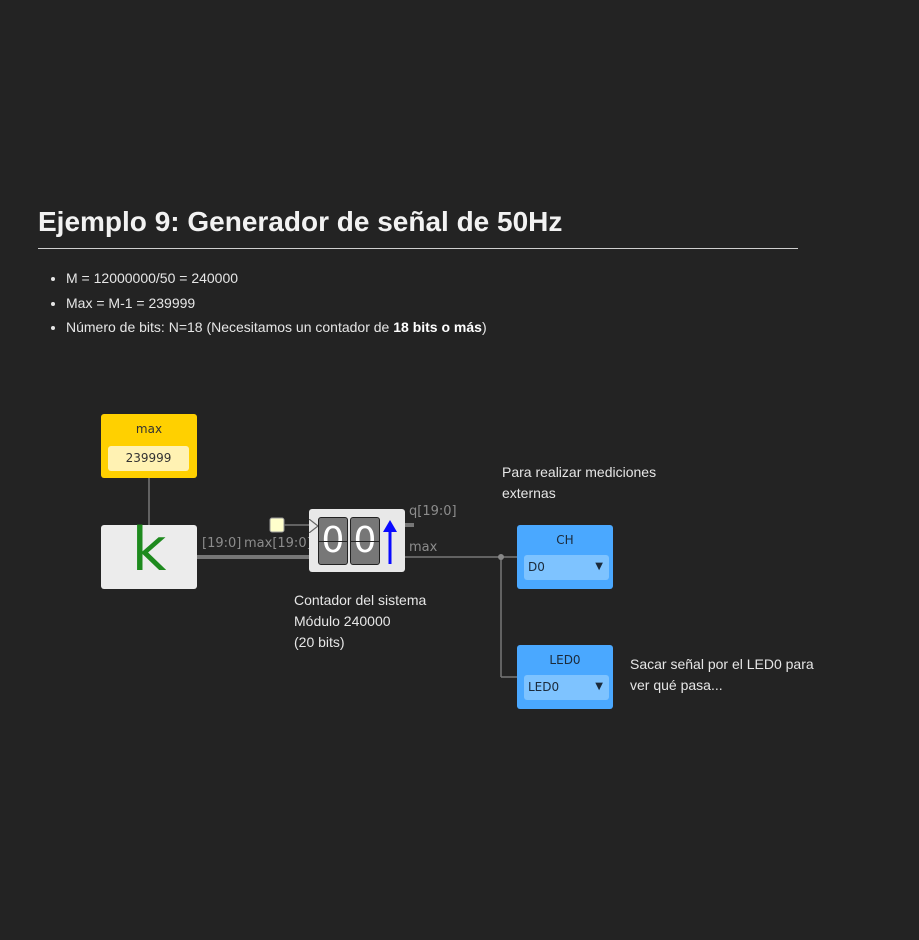 The height and width of the screenshot is (940, 919). Describe the element at coordinates (319, 642) in the screenshot. I see `note-line: (20 bits)` at that location.